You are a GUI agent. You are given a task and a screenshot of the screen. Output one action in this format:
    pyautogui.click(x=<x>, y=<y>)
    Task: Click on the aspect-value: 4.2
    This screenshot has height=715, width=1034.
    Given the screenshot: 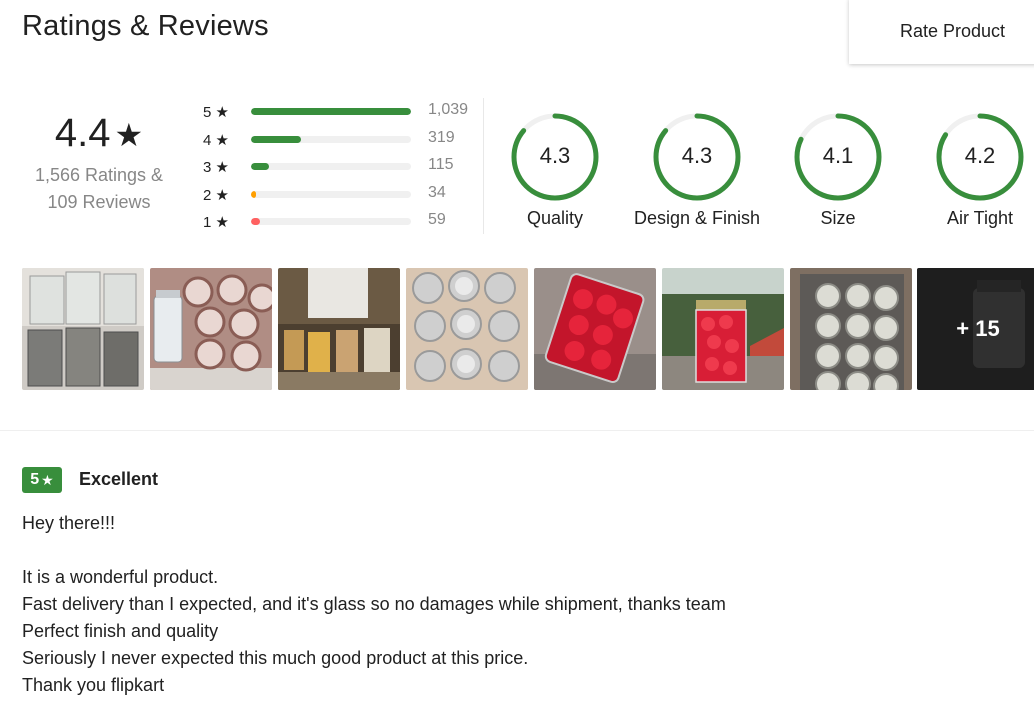 What is the action you would take?
    pyautogui.click(x=980, y=155)
    